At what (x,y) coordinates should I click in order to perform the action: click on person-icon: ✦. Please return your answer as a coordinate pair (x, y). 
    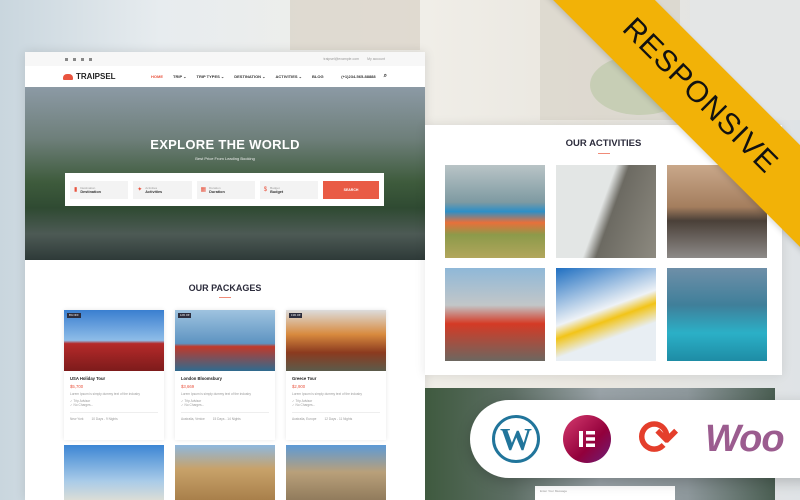
    Looking at the image, I should click on (140, 190).